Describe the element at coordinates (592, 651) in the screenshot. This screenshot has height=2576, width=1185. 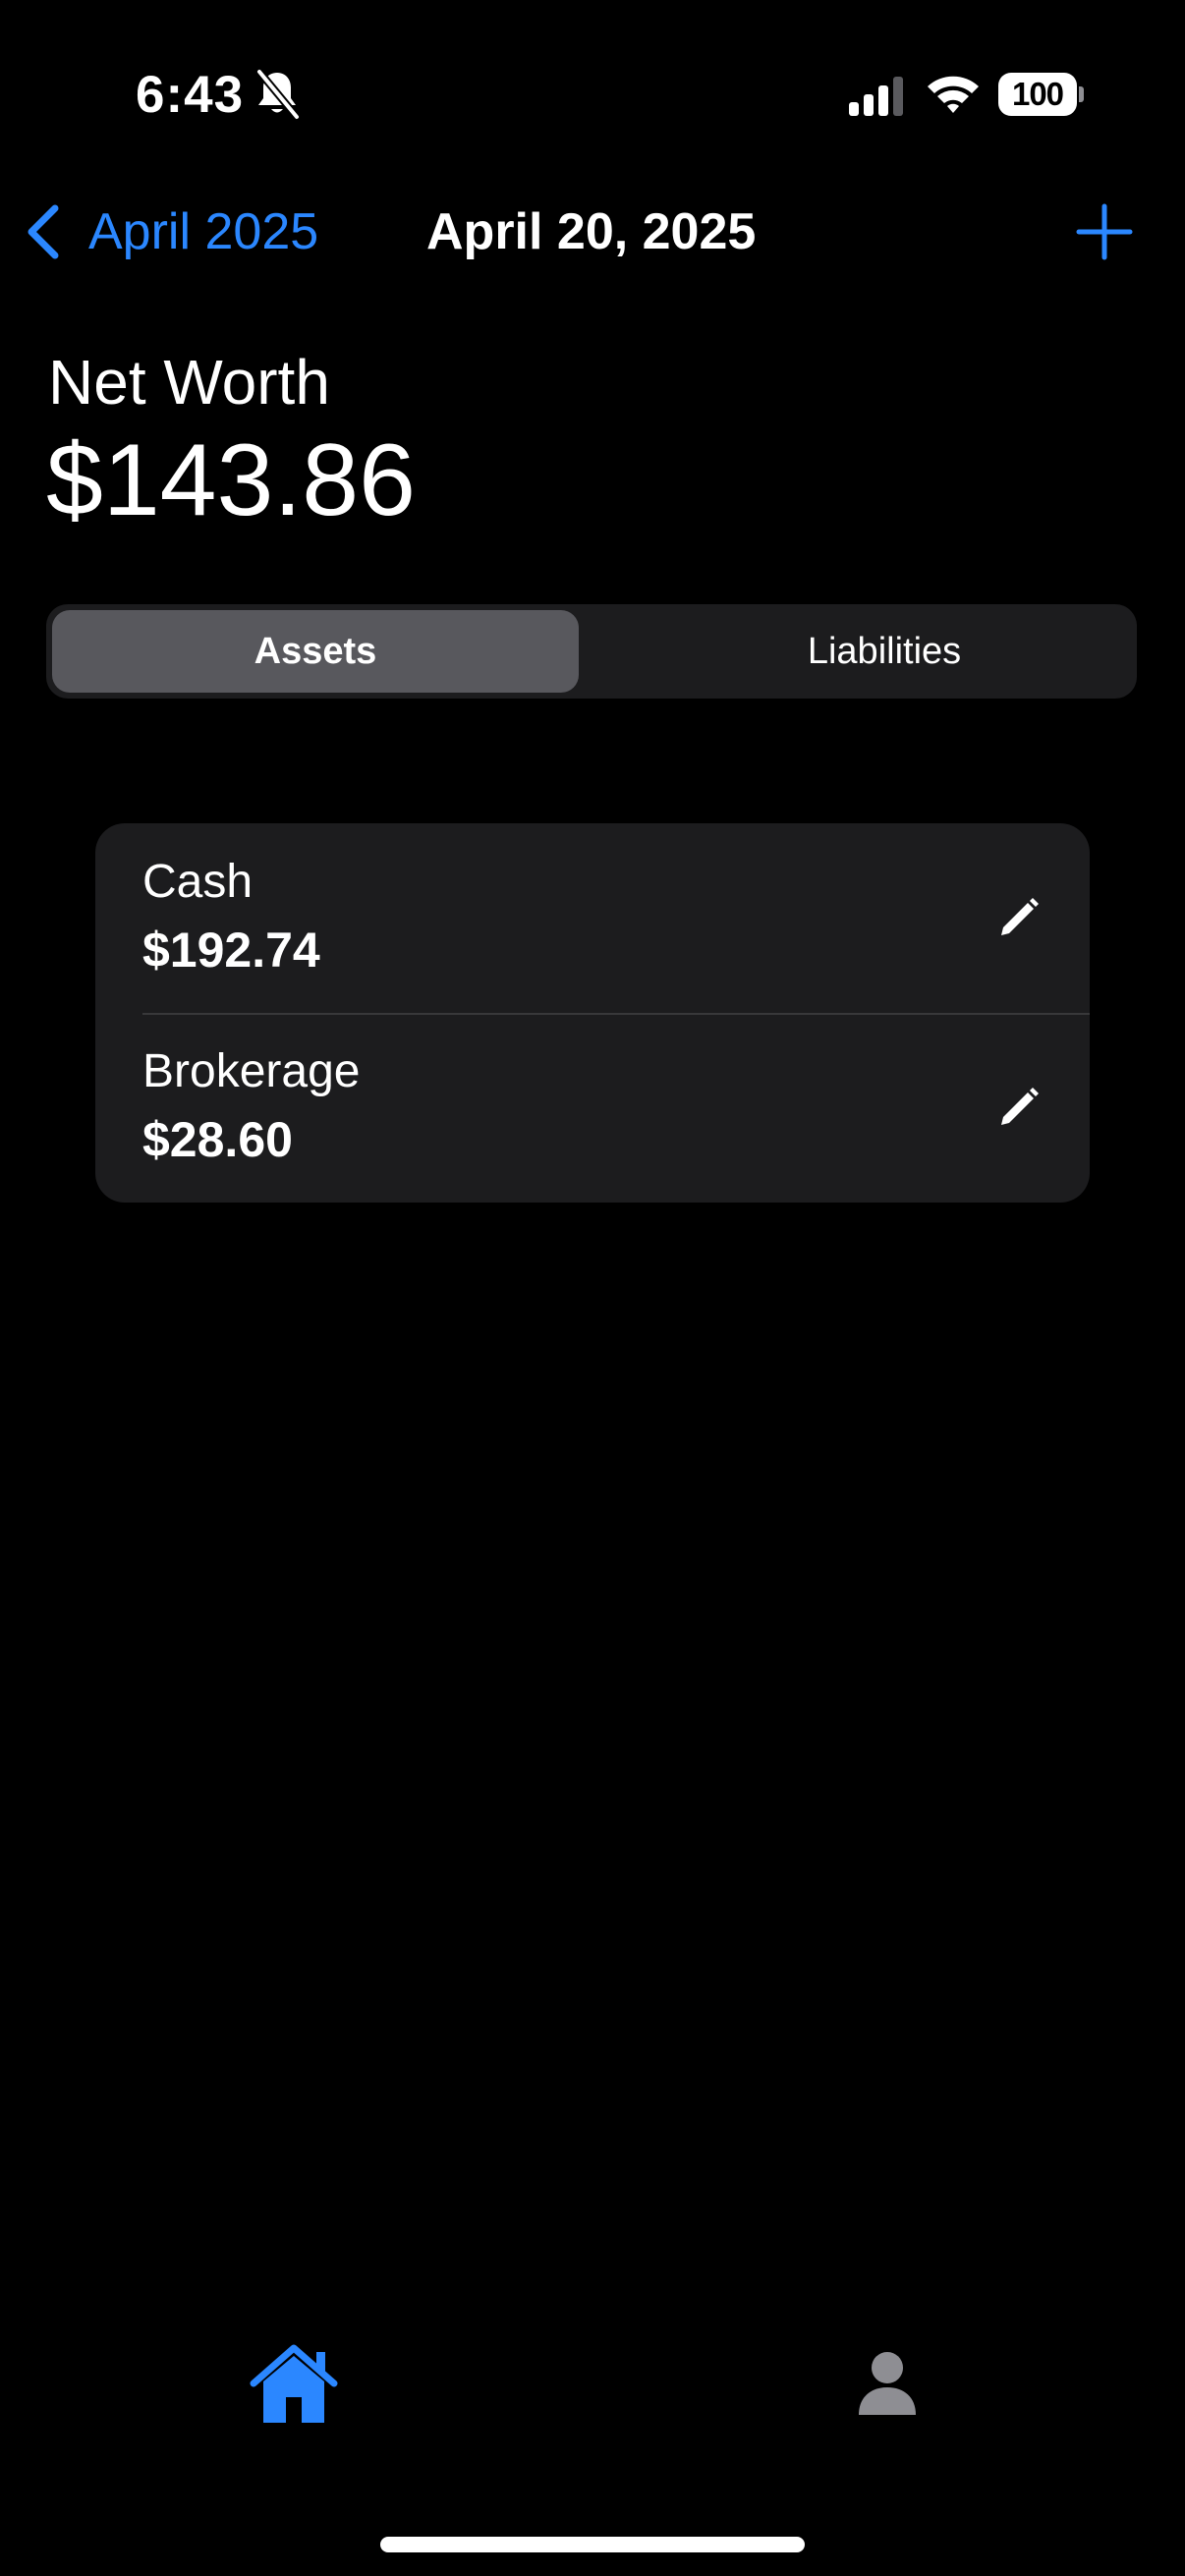
I see `segmented-control: Assets Liabilities` at that location.